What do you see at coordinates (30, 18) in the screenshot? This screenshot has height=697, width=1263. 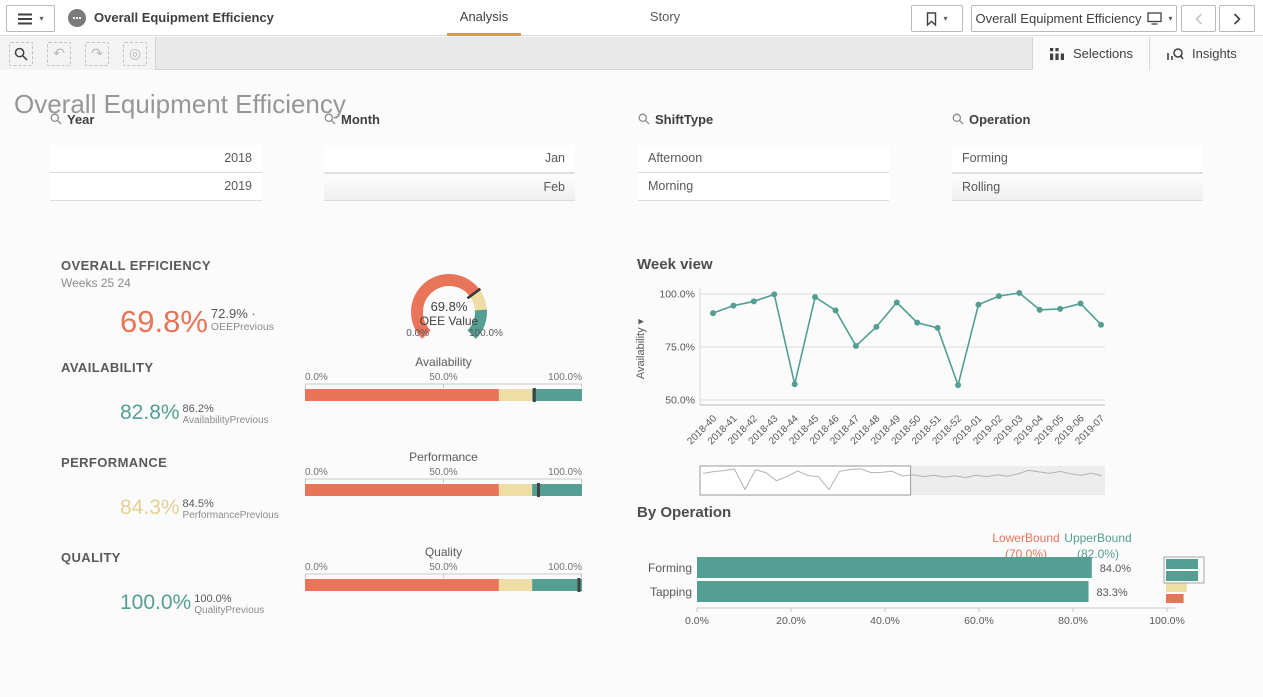 I see `global-menu-button: ▾` at bounding box center [30, 18].